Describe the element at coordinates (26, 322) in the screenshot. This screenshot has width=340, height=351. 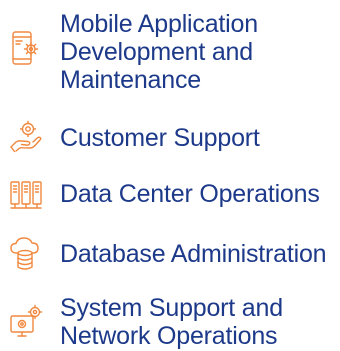
I see `monitor-gear-icon` at that location.